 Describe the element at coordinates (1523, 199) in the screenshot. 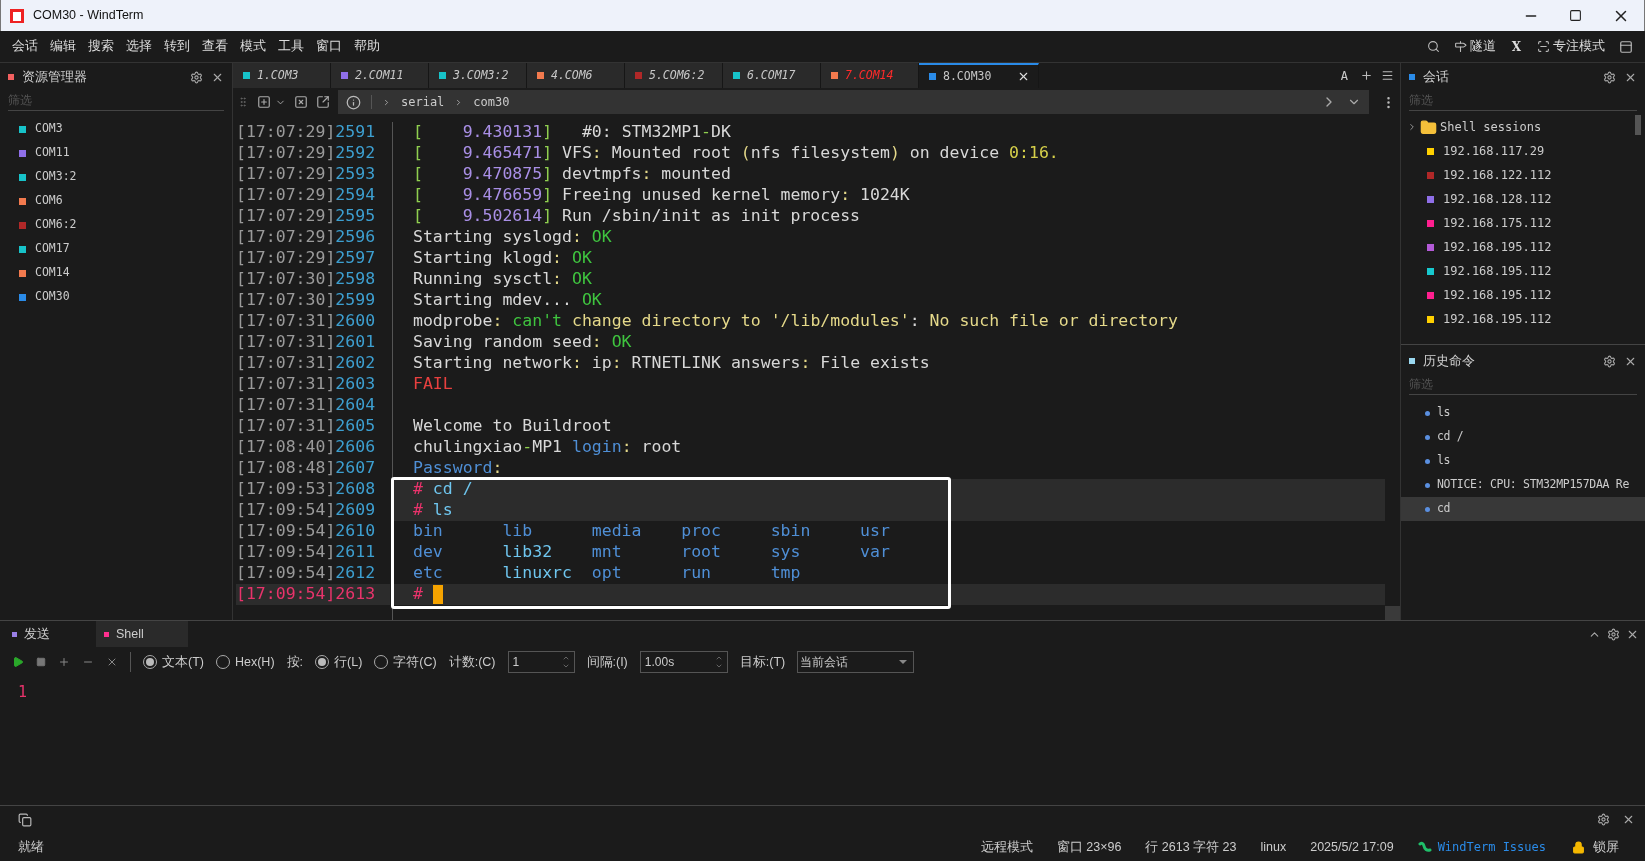

I see `session-item: 192.168.128.112` at that location.